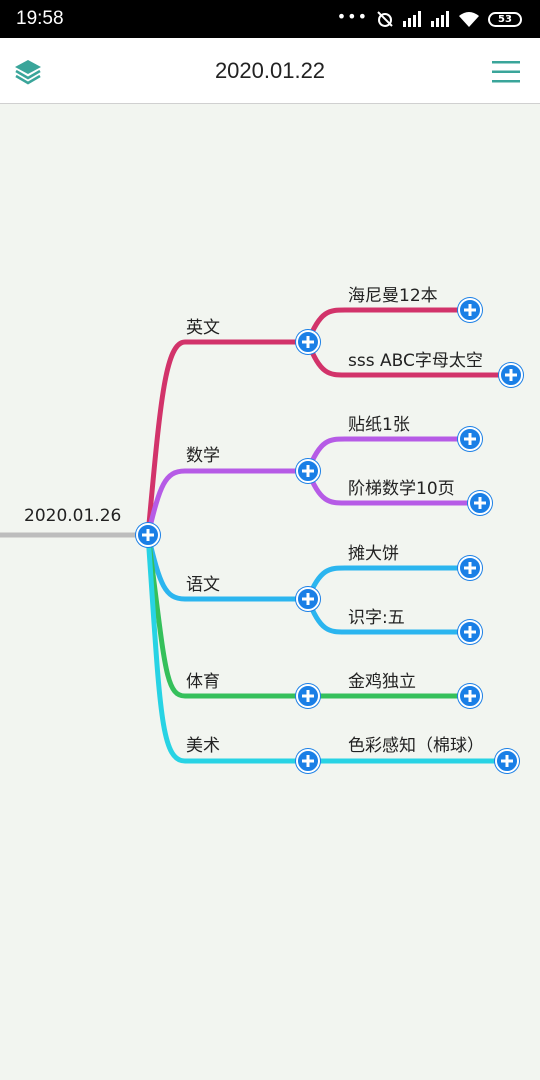  I want to click on leaf-label: 贴纸1张, so click(379, 422).